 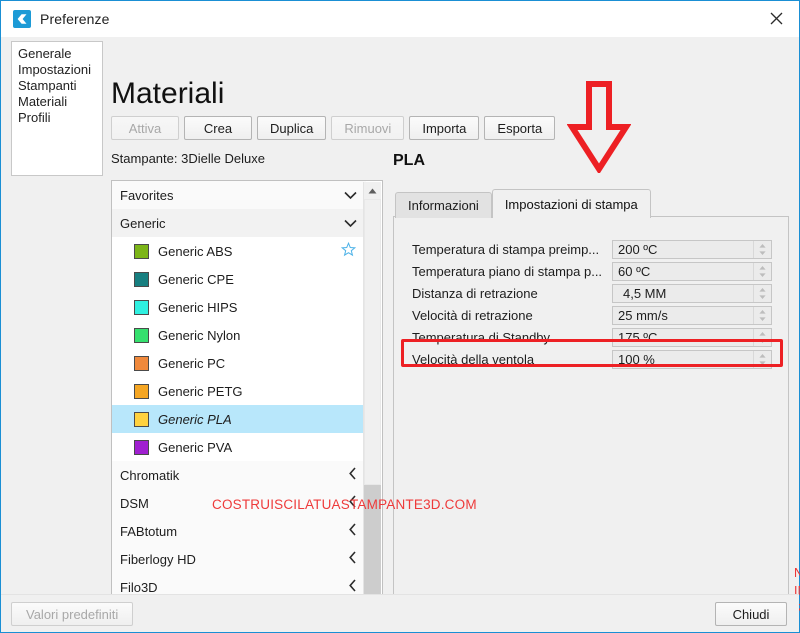 I want to click on scroll-up-icon, so click(x=372, y=190).